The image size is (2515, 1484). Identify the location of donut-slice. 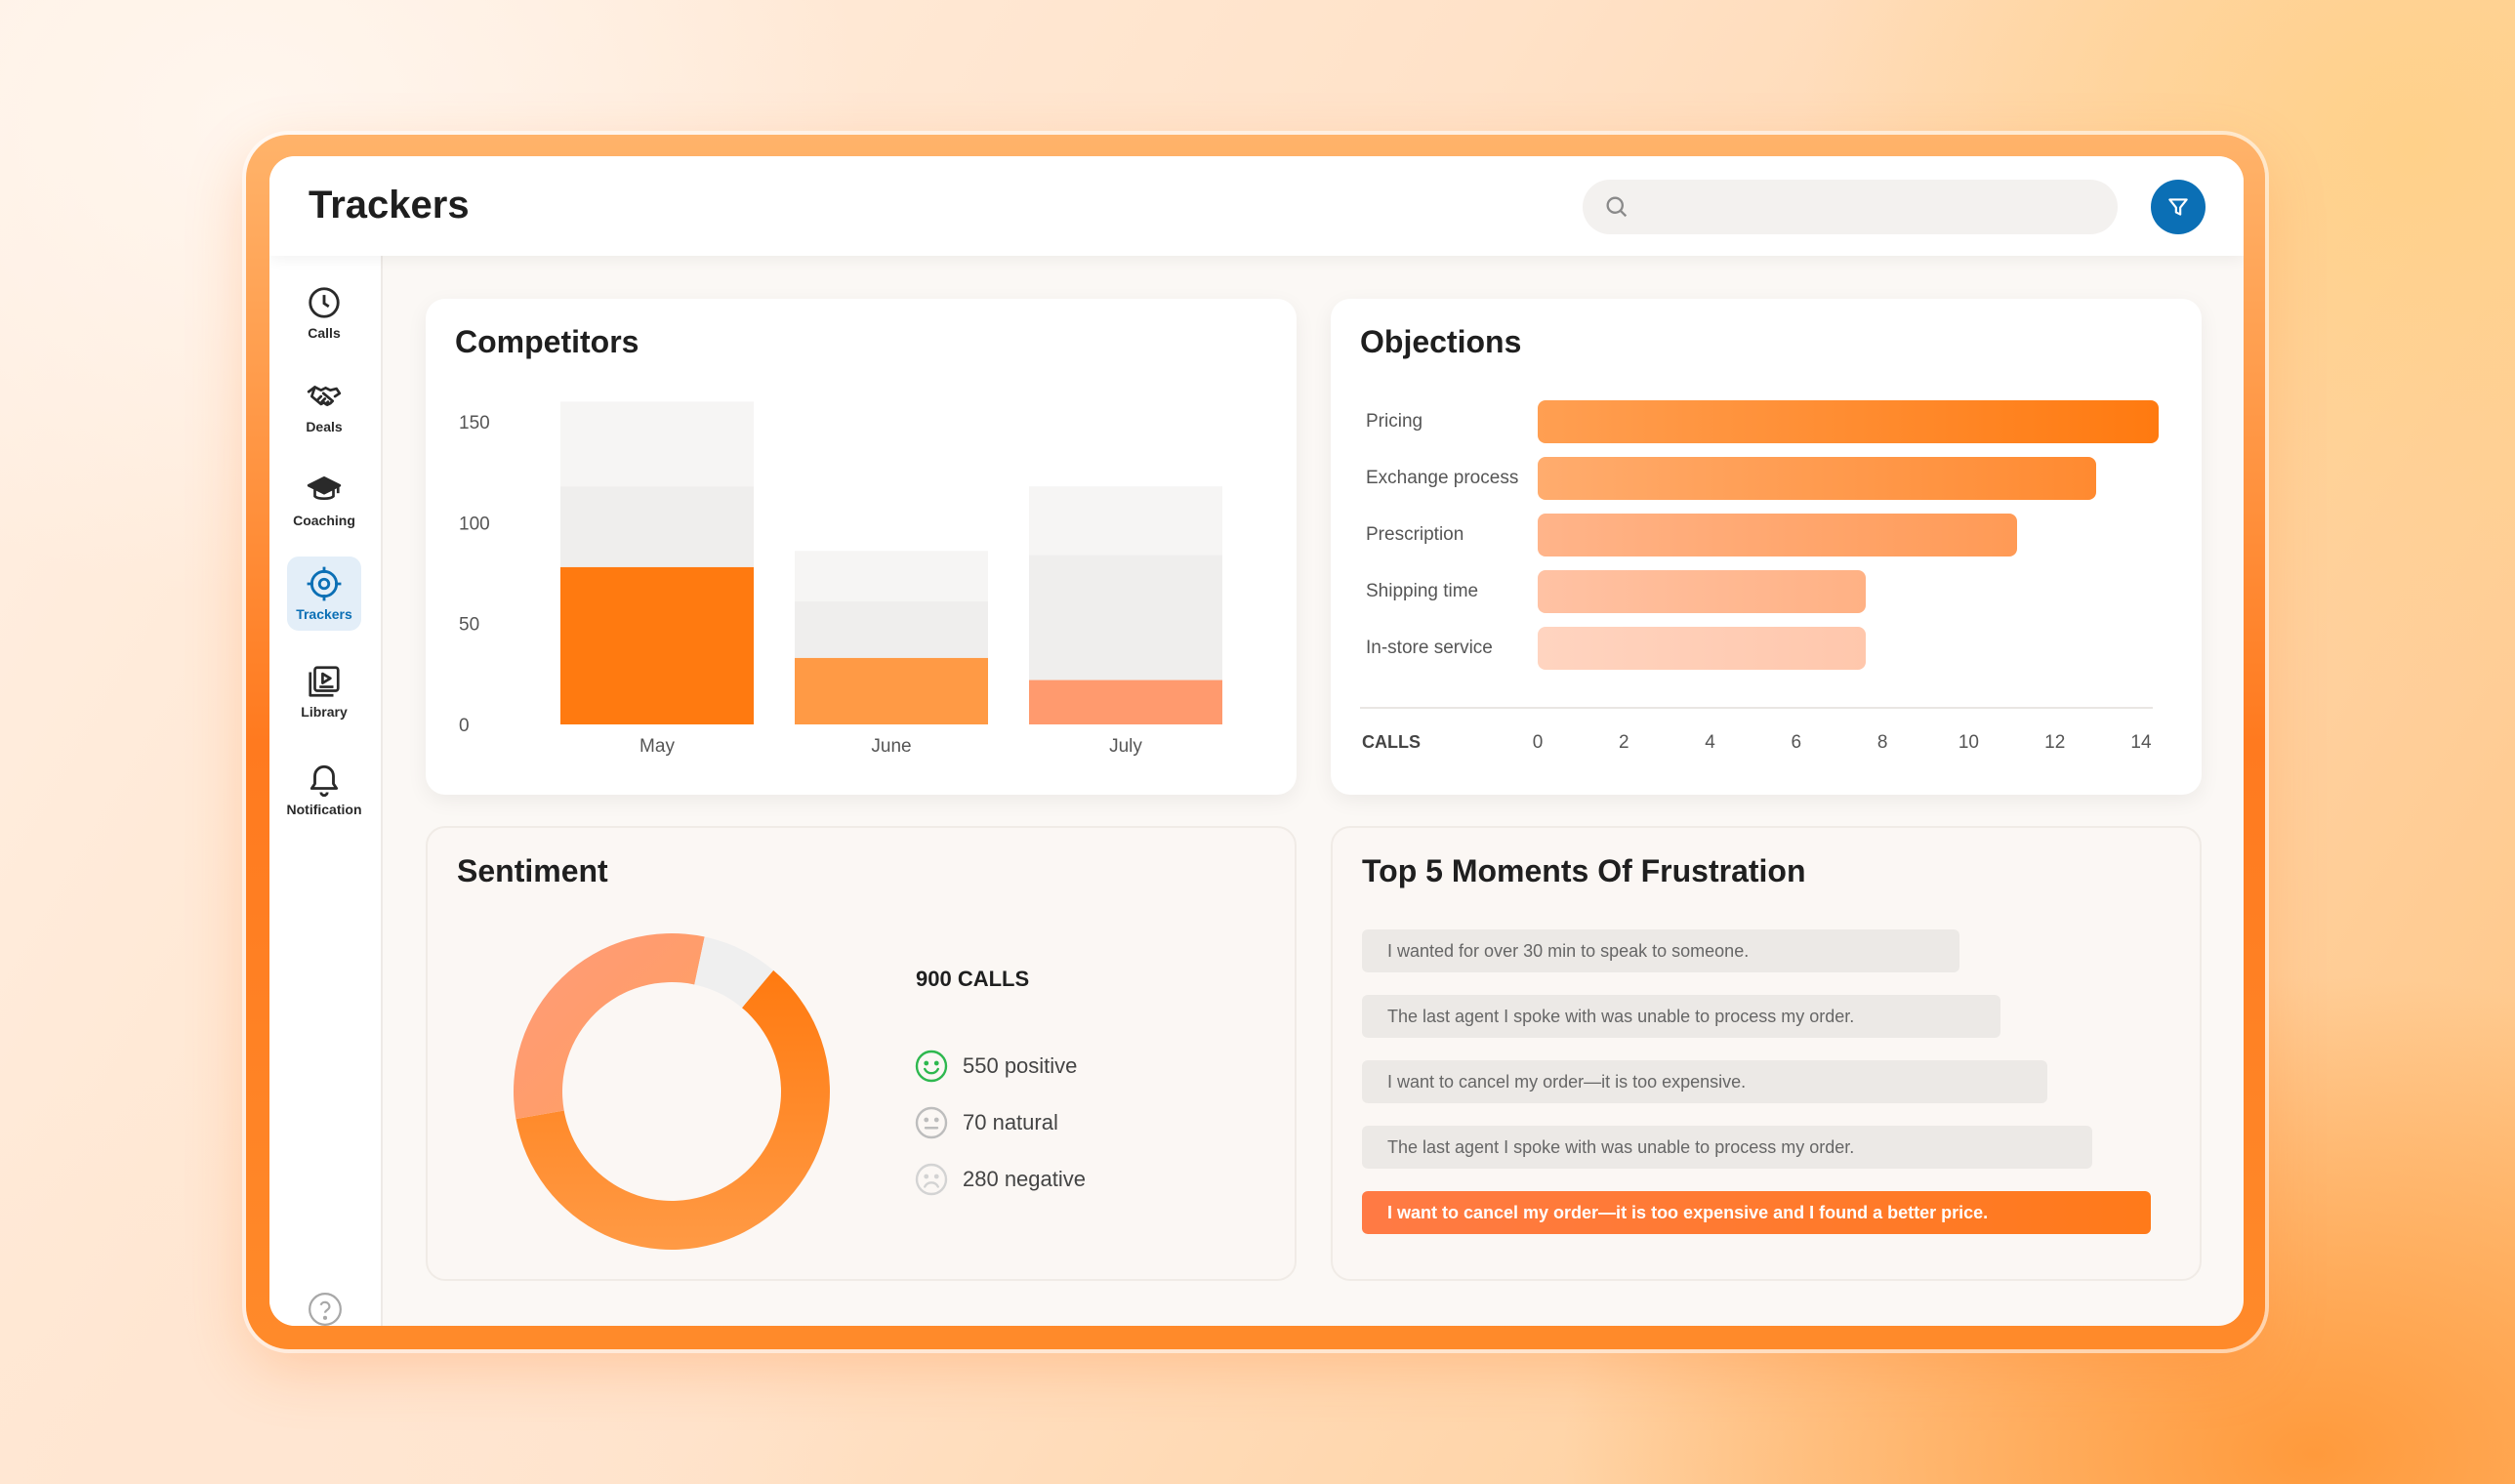
(609, 1027).